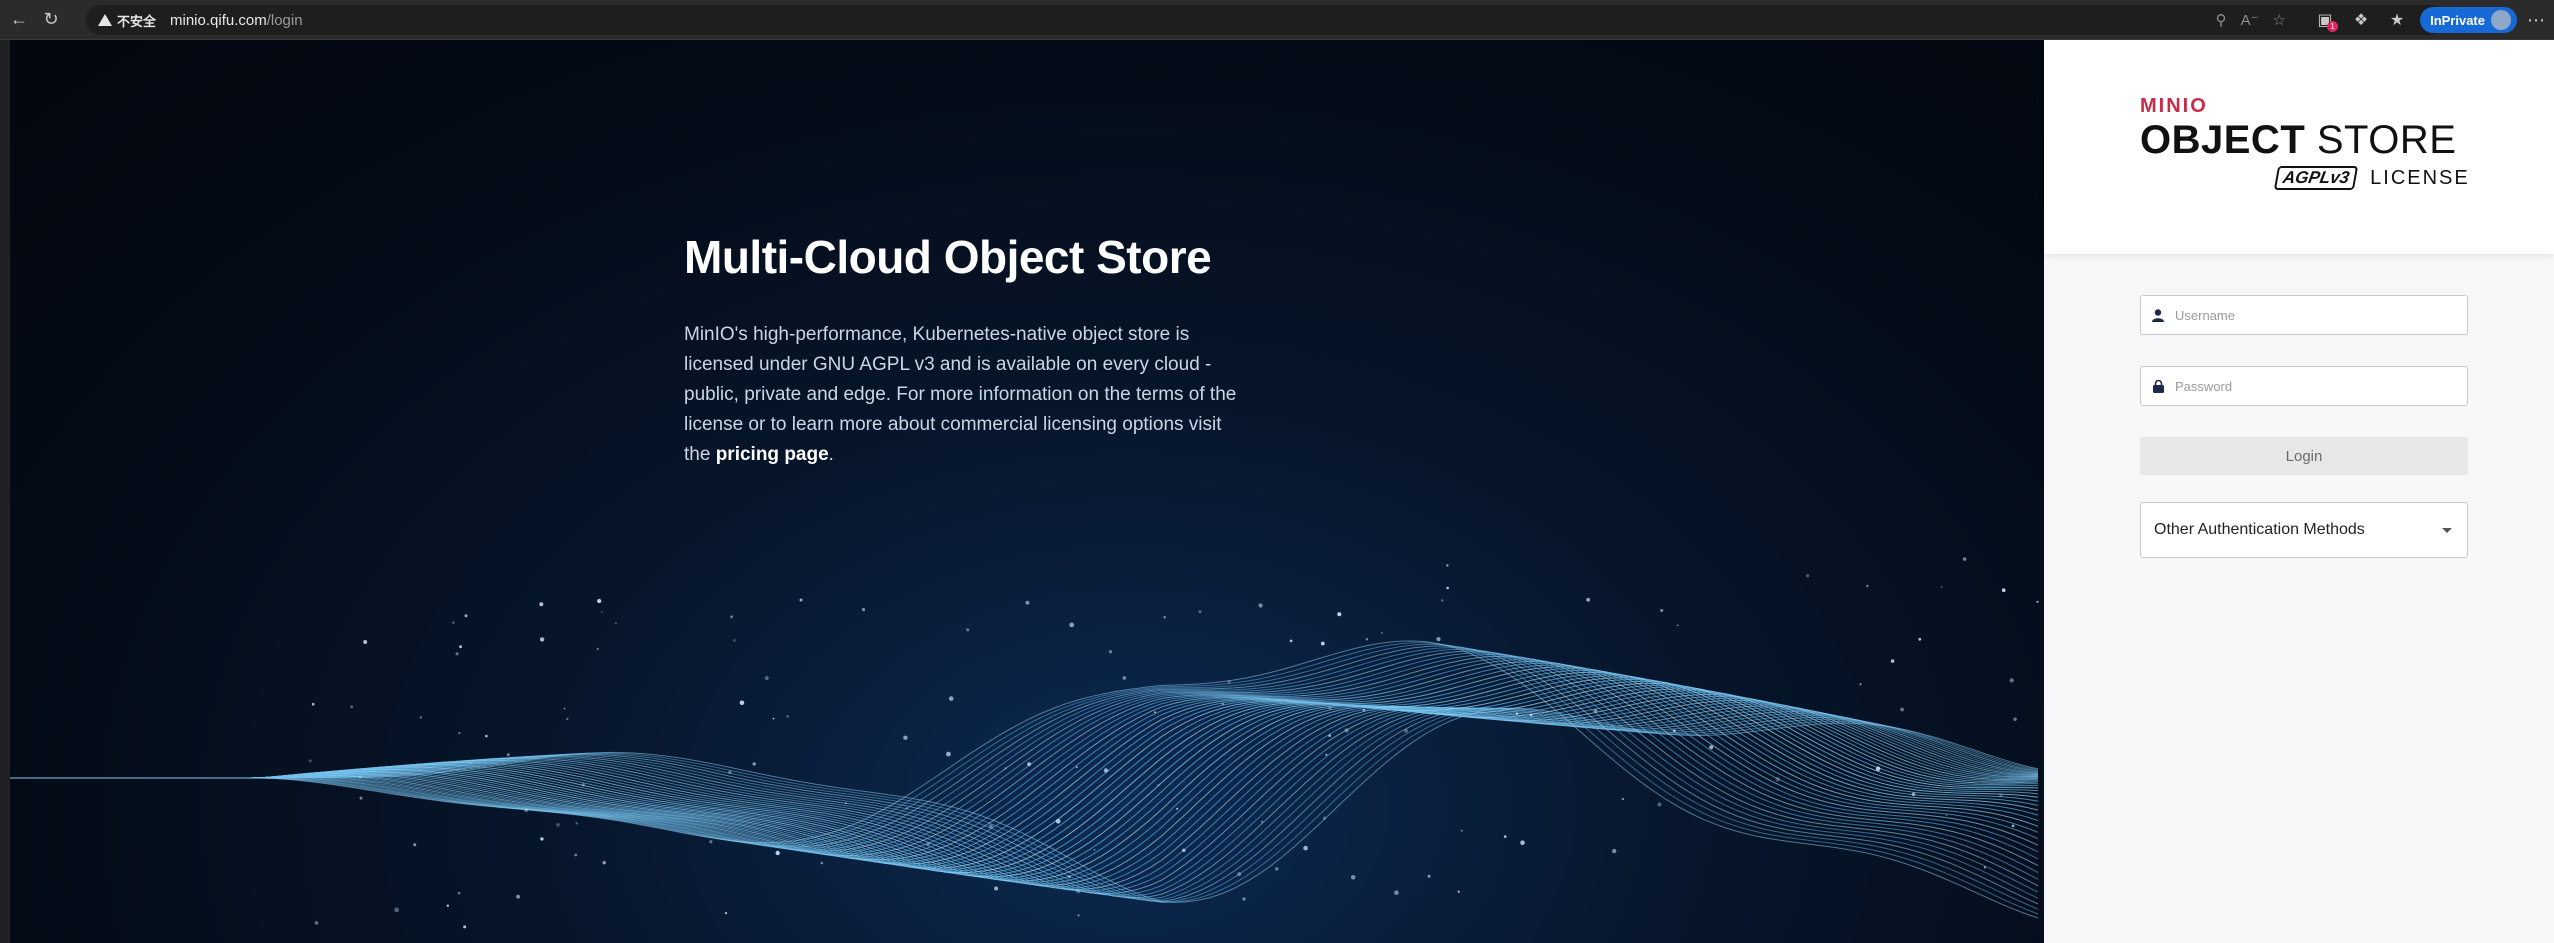  I want to click on inprivate-label: InPrivate, so click(2457, 20).